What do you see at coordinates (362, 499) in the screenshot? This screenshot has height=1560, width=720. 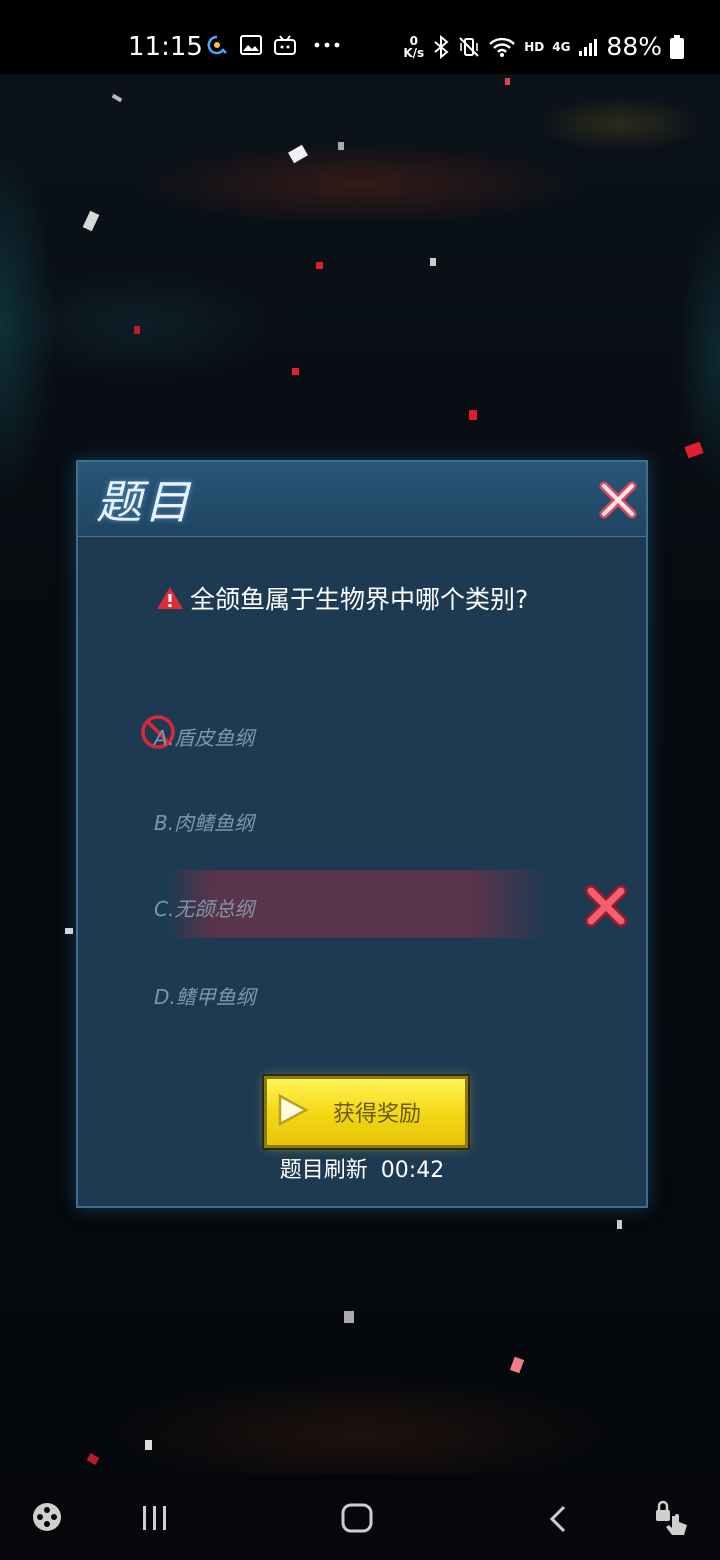 I see `dialog-header: 题目` at bounding box center [362, 499].